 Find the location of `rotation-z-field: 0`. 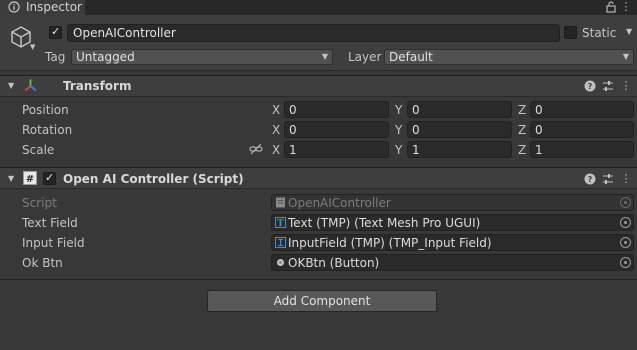

rotation-z-field: 0 is located at coordinates (582, 129).